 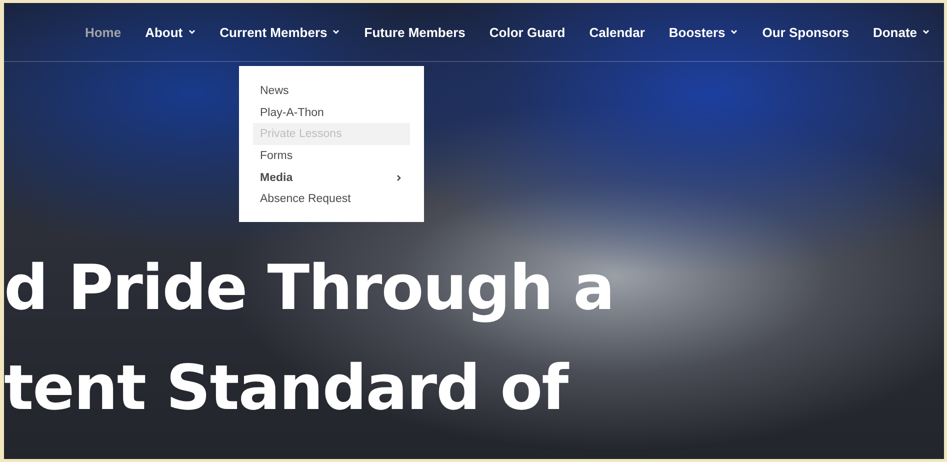 I want to click on menu-item: Media, so click(x=331, y=177).